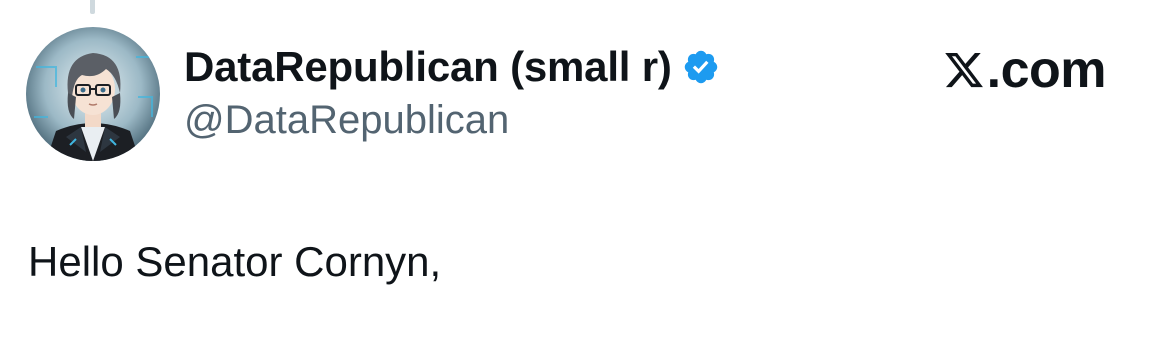 The width and height of the screenshot is (1170, 340). What do you see at coordinates (235, 261) in the screenshot?
I see `tweet-text: Hello Senator Cornyn,` at bounding box center [235, 261].